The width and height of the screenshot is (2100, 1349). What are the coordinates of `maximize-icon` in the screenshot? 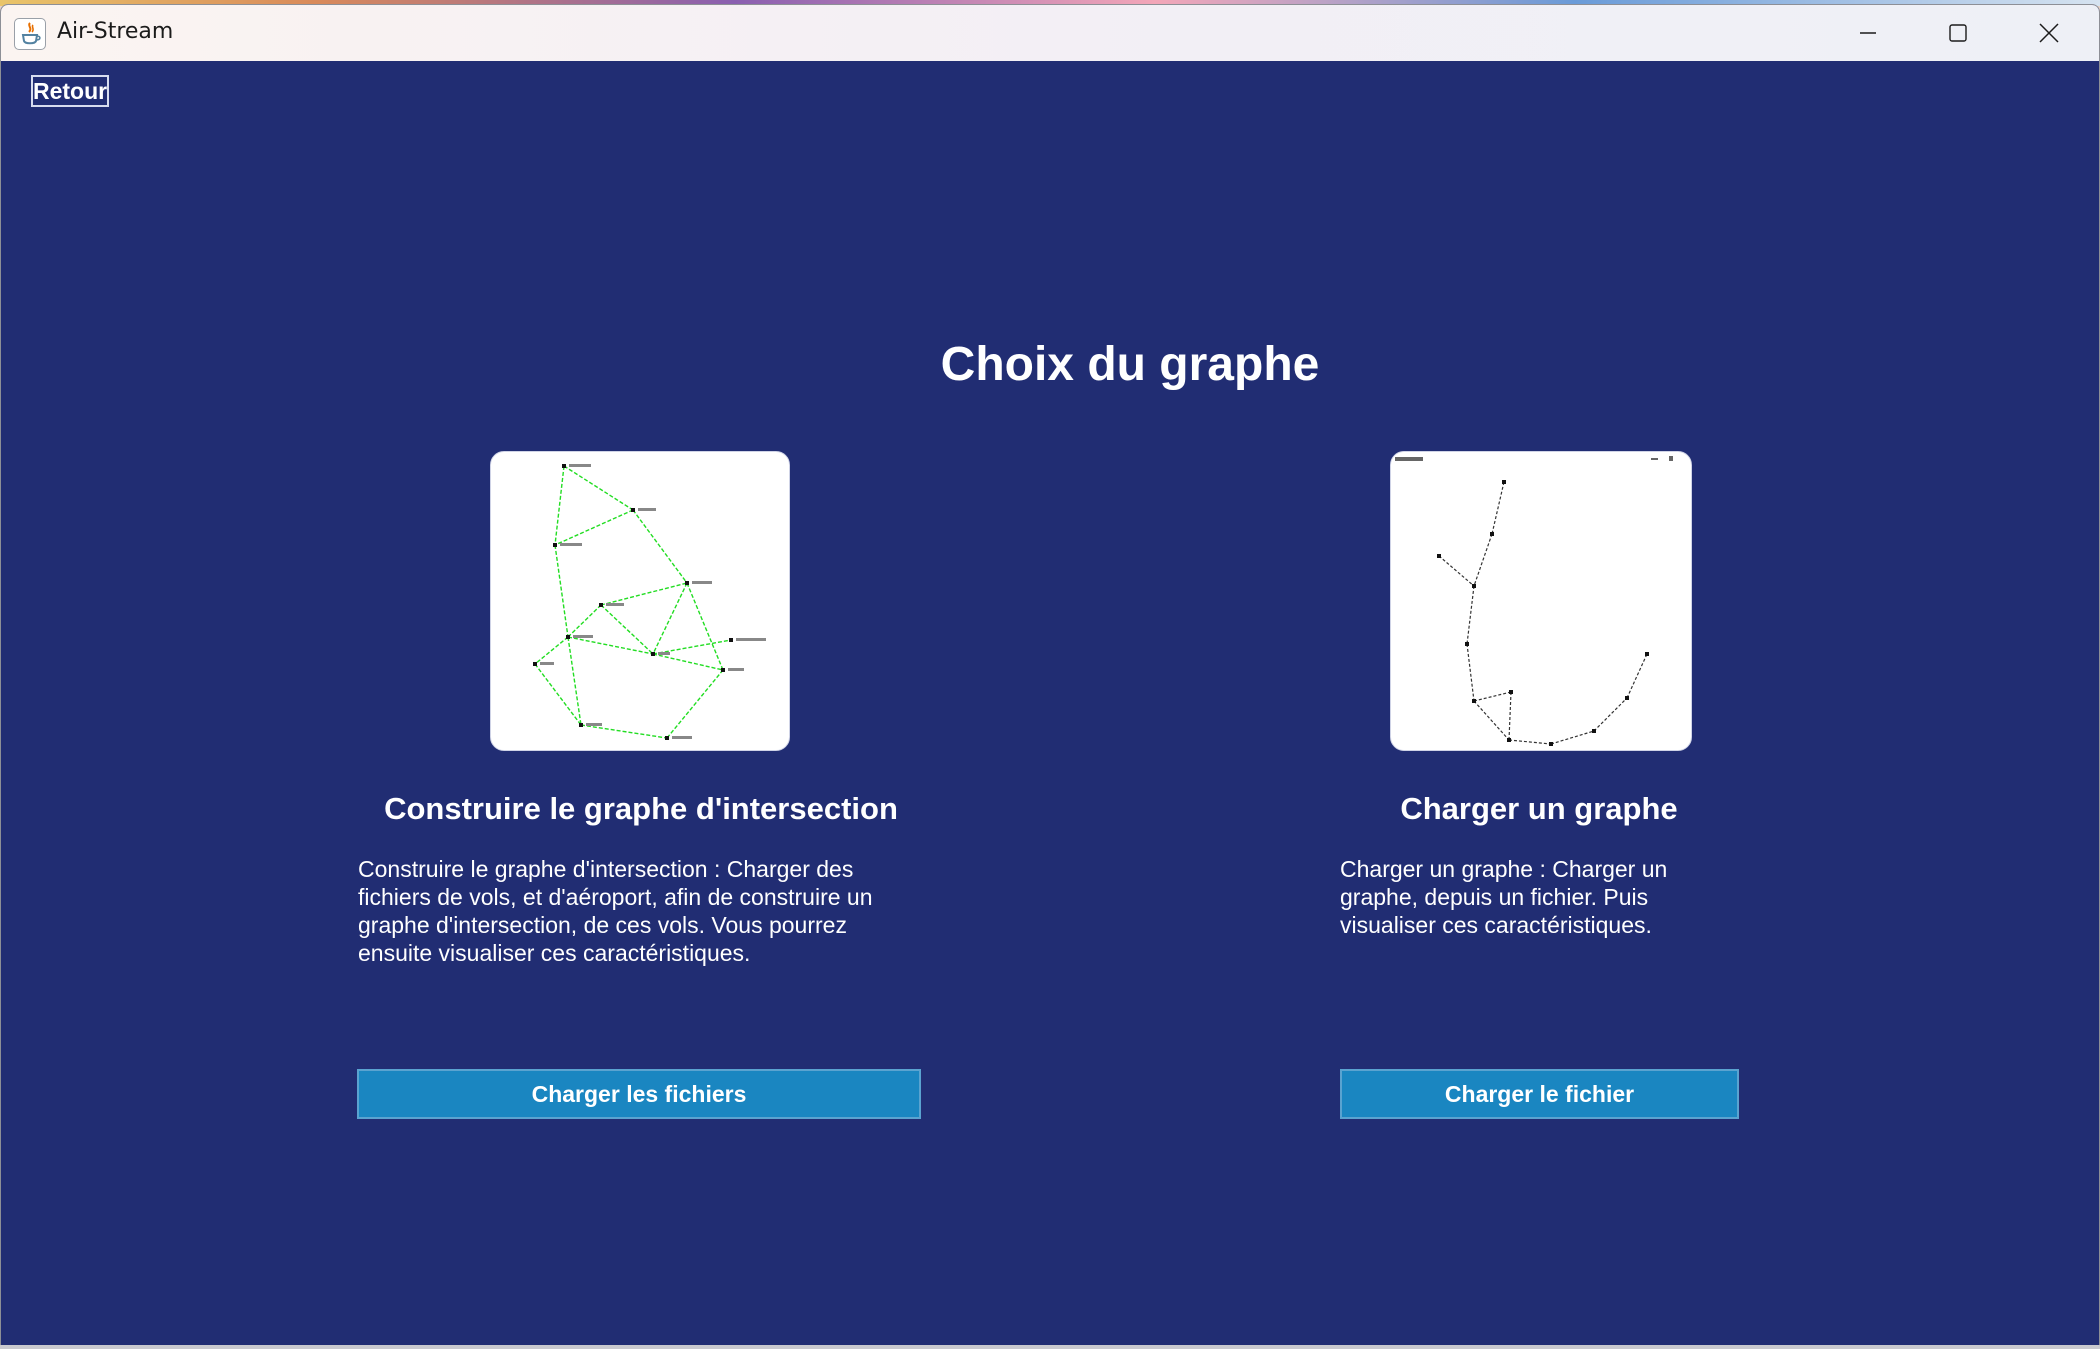 It's located at (1958, 33).